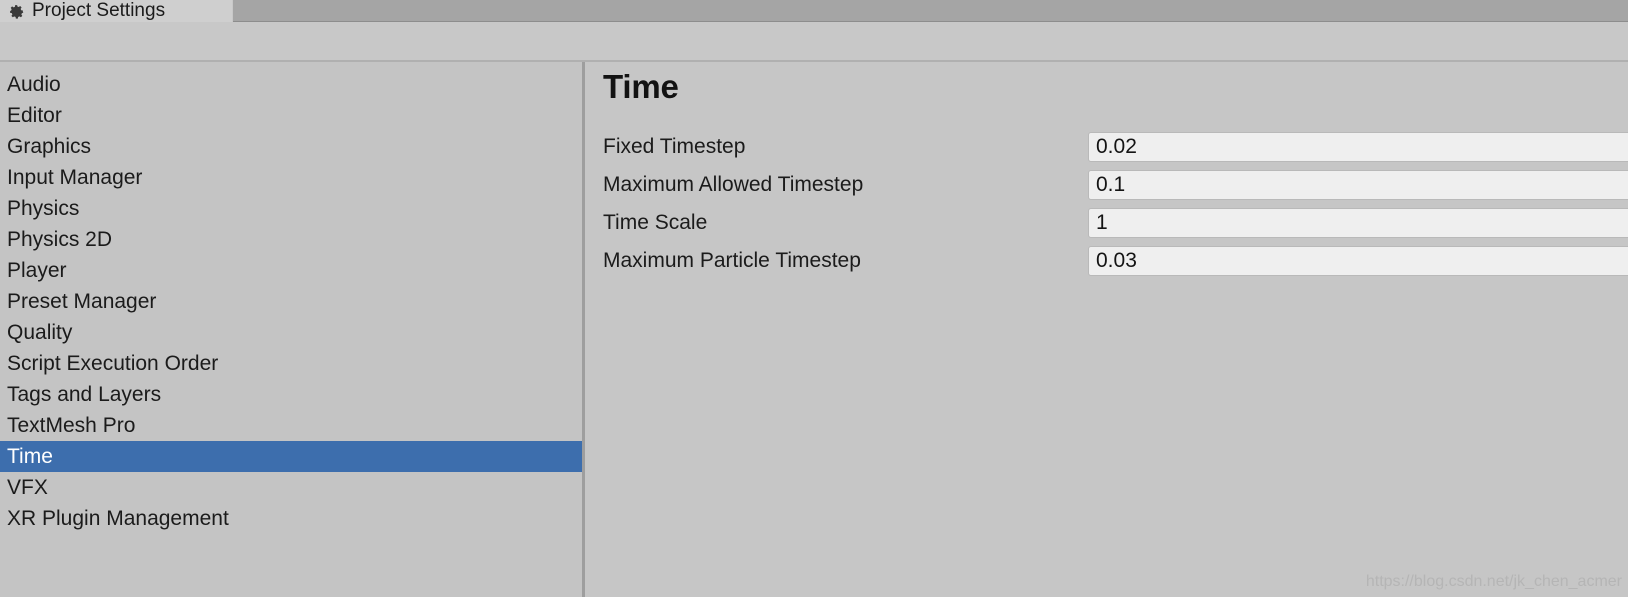  What do you see at coordinates (37, 270) in the screenshot?
I see `sidebar-item-label: Player` at bounding box center [37, 270].